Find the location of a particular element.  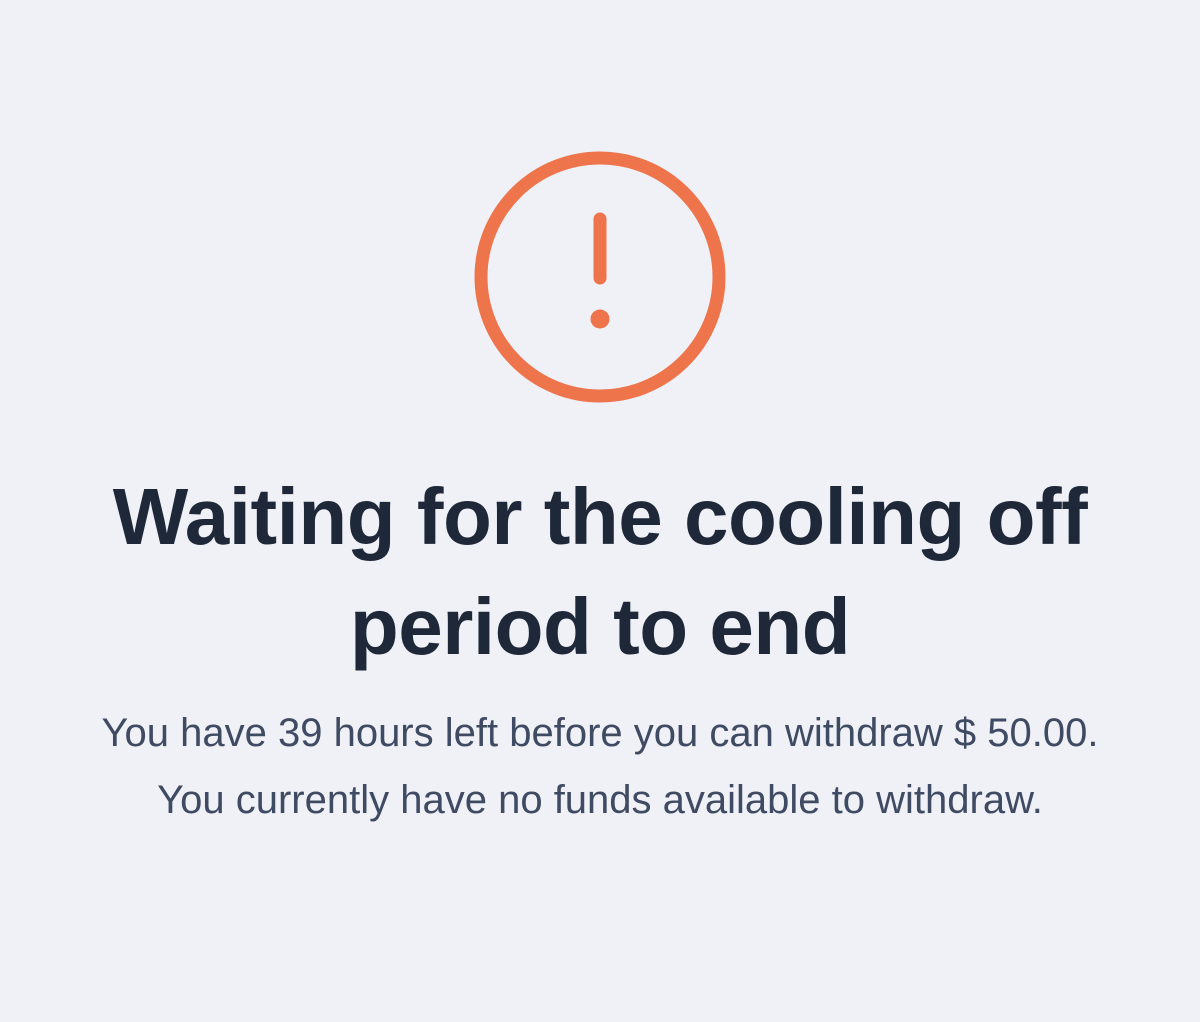

exclamation-circle-icon is located at coordinates (600, 277).